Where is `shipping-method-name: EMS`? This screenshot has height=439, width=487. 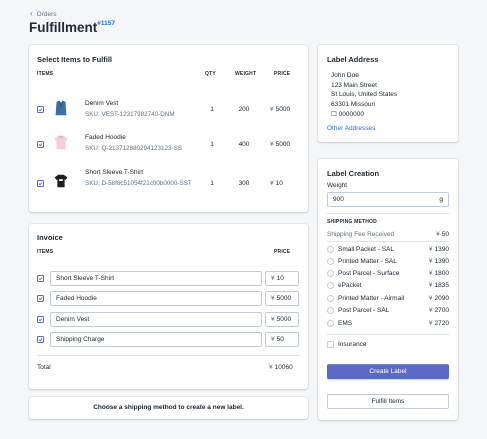 shipping-method-name: EMS is located at coordinates (345, 323).